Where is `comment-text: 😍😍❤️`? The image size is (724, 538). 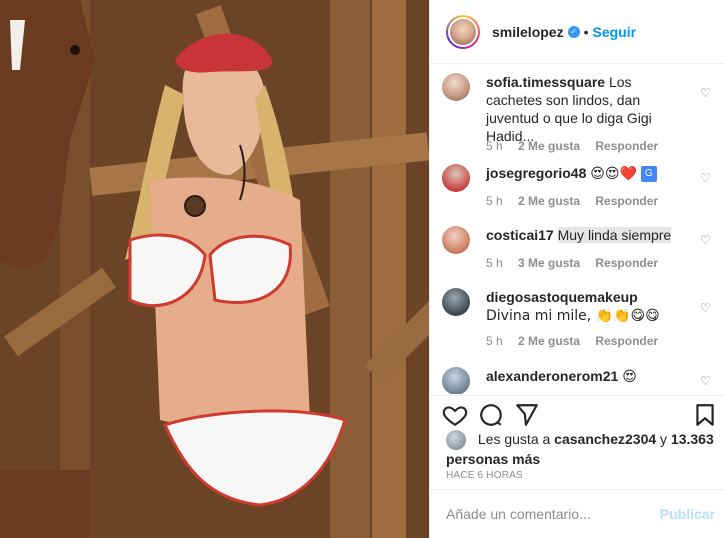
comment-text: 😍😍❤️ is located at coordinates (613, 174).